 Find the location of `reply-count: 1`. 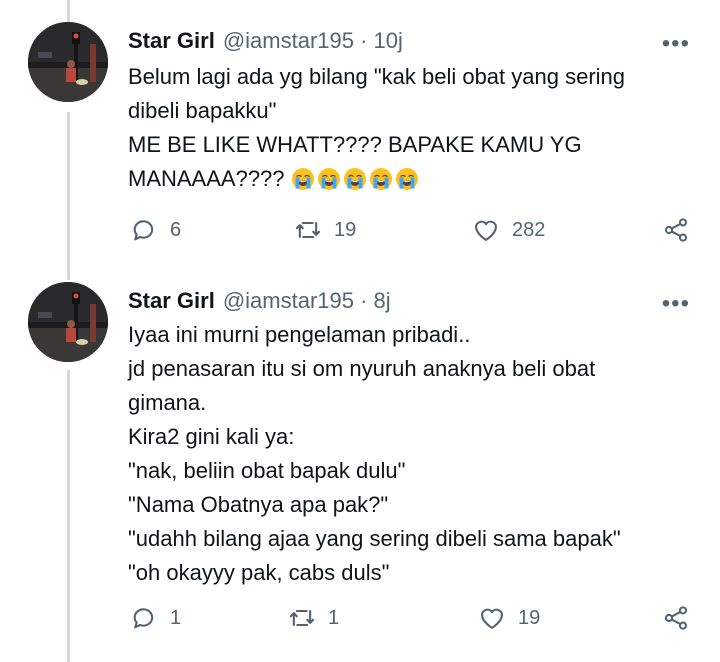

reply-count: 1 is located at coordinates (176, 617).